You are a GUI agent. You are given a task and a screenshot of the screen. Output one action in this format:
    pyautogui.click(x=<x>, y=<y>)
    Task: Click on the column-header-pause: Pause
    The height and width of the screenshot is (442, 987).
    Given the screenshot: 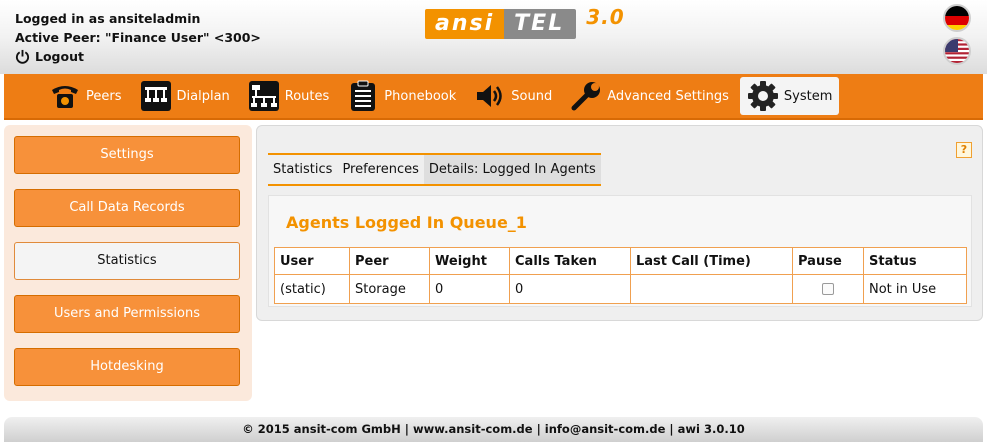 What is the action you would take?
    pyautogui.click(x=828, y=261)
    